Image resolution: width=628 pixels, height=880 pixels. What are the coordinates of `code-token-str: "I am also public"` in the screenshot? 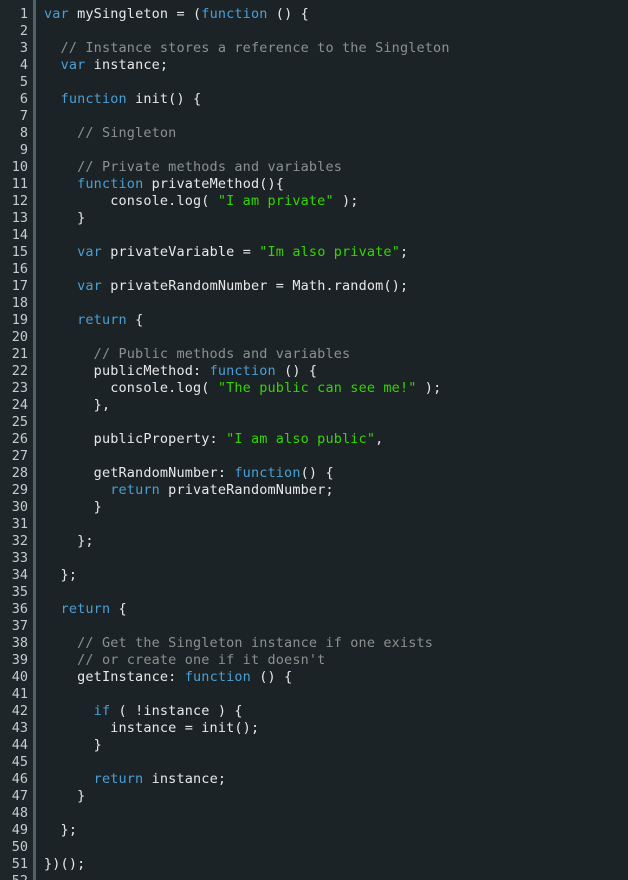 It's located at (301, 439).